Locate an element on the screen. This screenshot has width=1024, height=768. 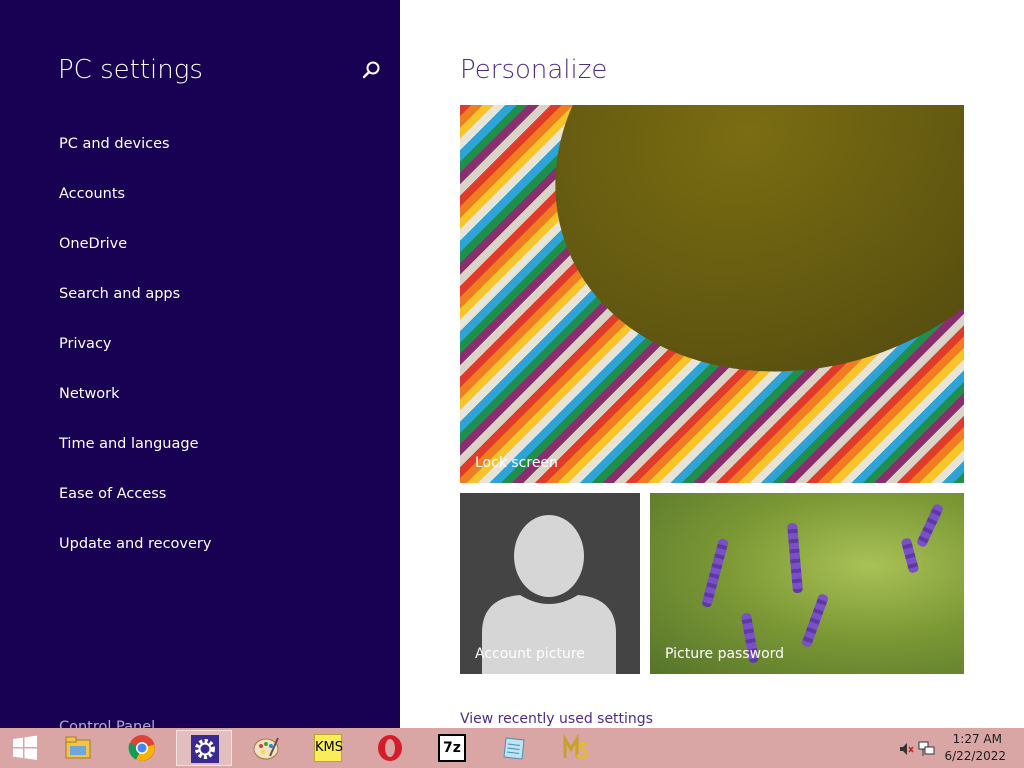
view-recently-used-settings-link: View recently used settings is located at coordinates (556, 719).